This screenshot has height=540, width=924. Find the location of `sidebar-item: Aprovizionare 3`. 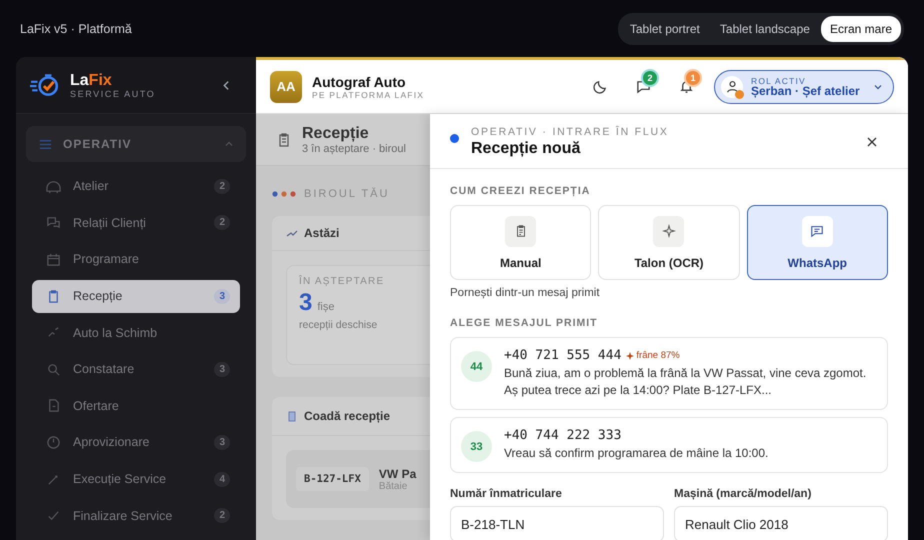

sidebar-item: Aprovizionare 3 is located at coordinates (136, 442).